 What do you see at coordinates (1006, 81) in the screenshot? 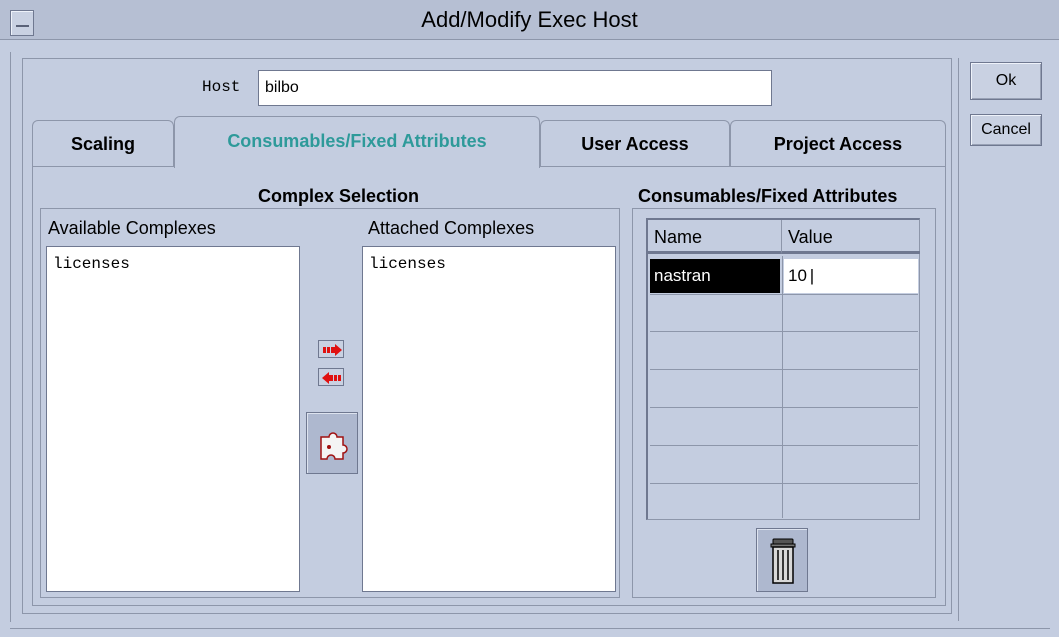
I see `ok-button: Ok` at bounding box center [1006, 81].